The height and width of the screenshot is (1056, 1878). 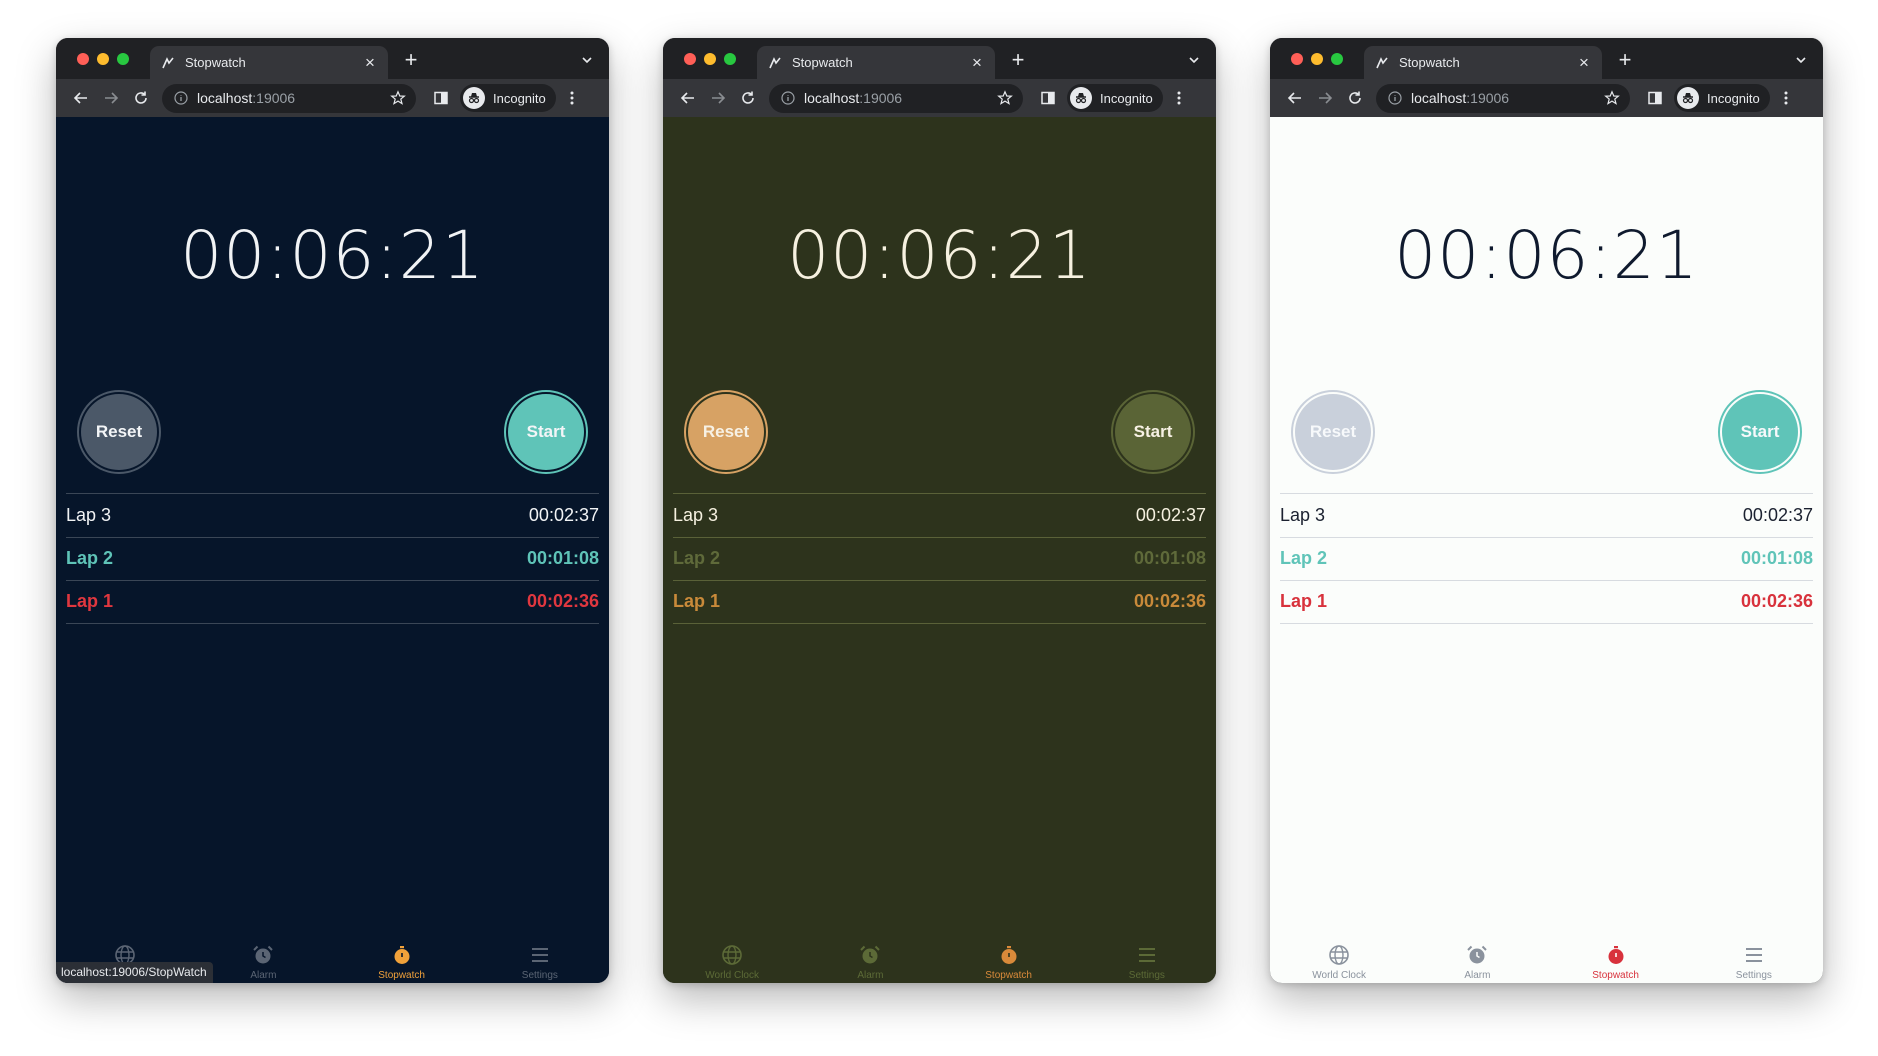 I want to click on nav-label: World Clock, so click(x=1339, y=975).